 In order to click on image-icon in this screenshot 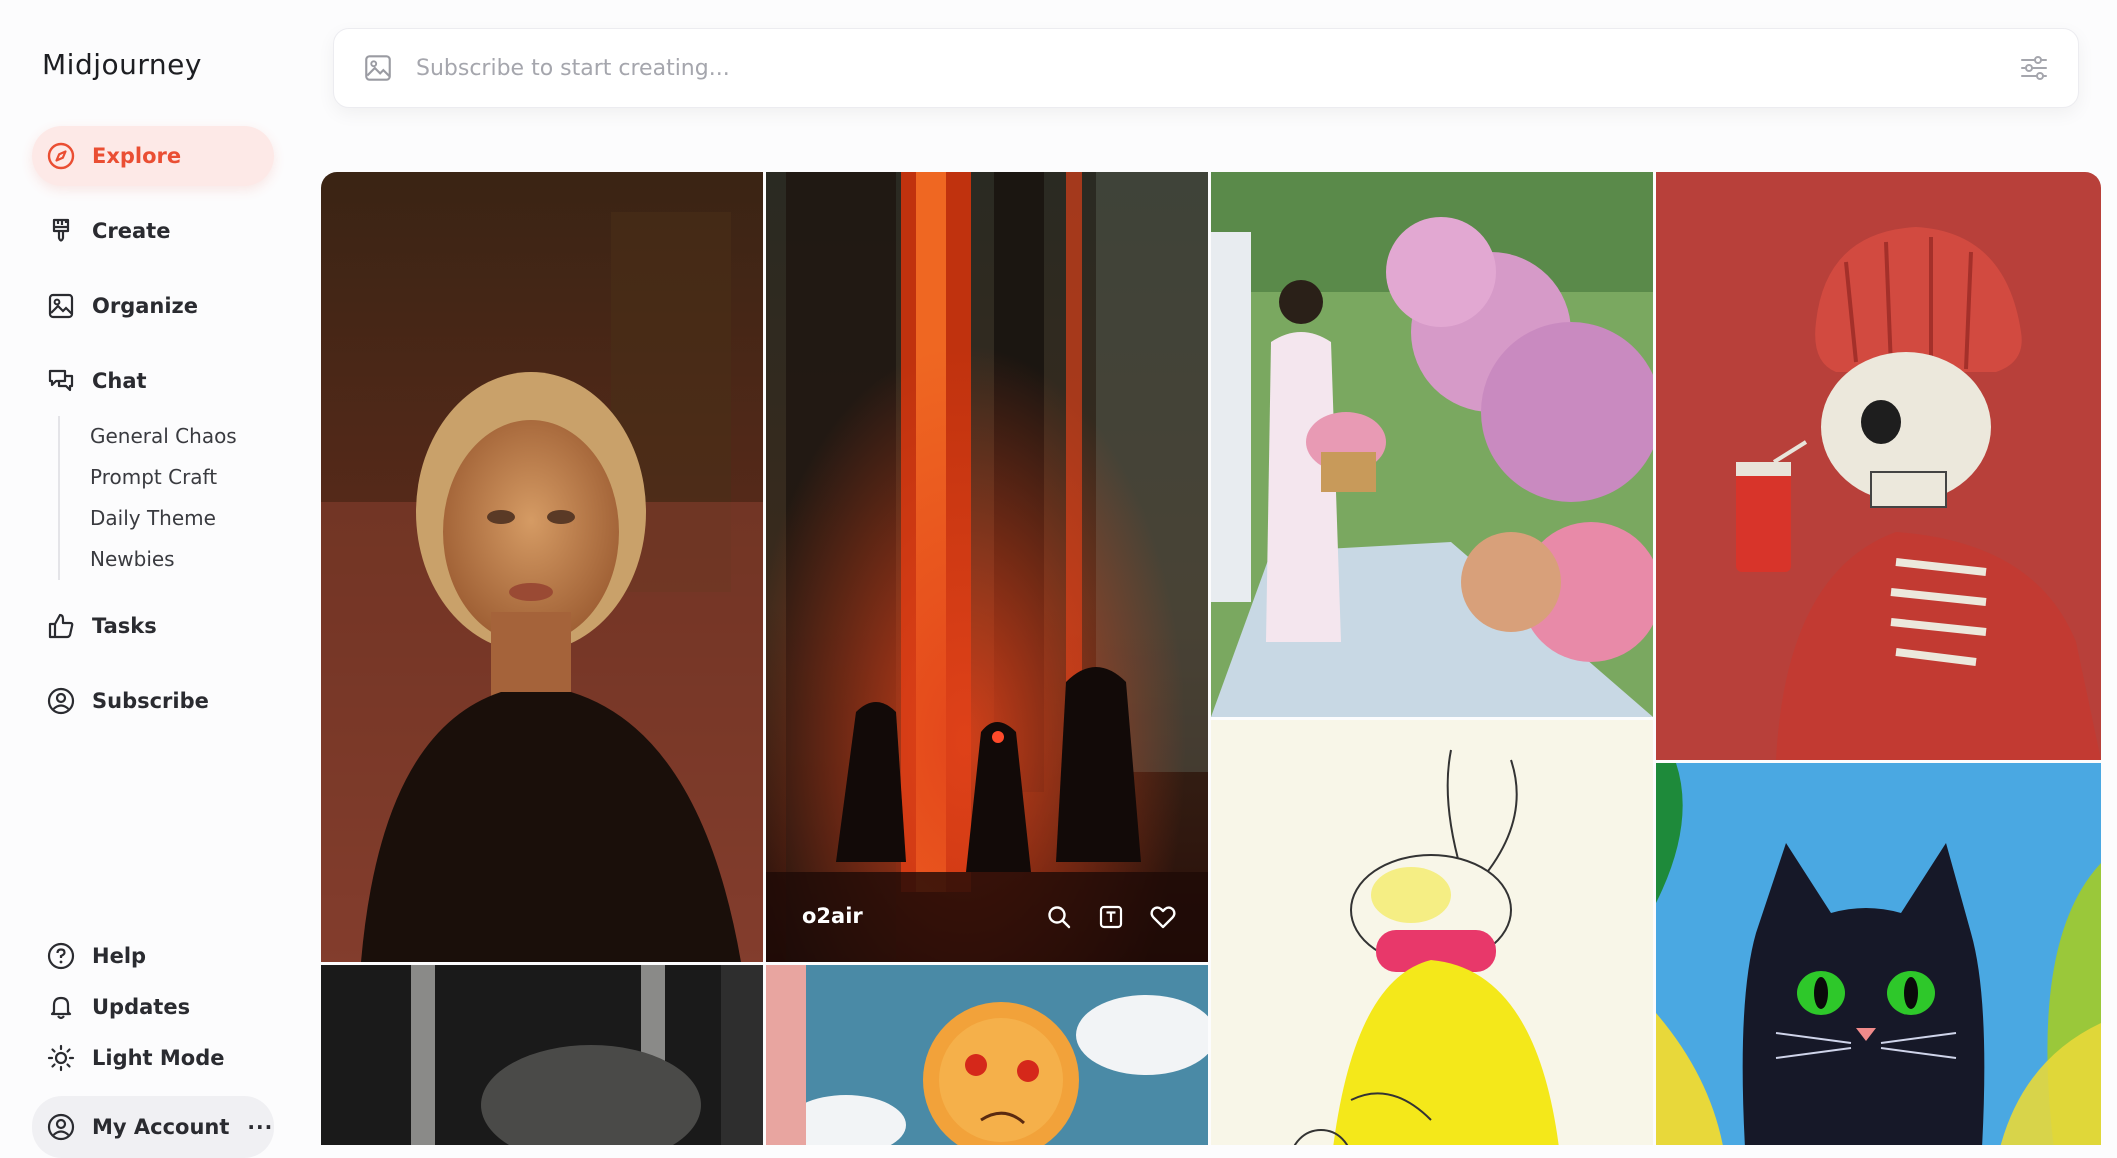, I will do `click(61, 306)`.